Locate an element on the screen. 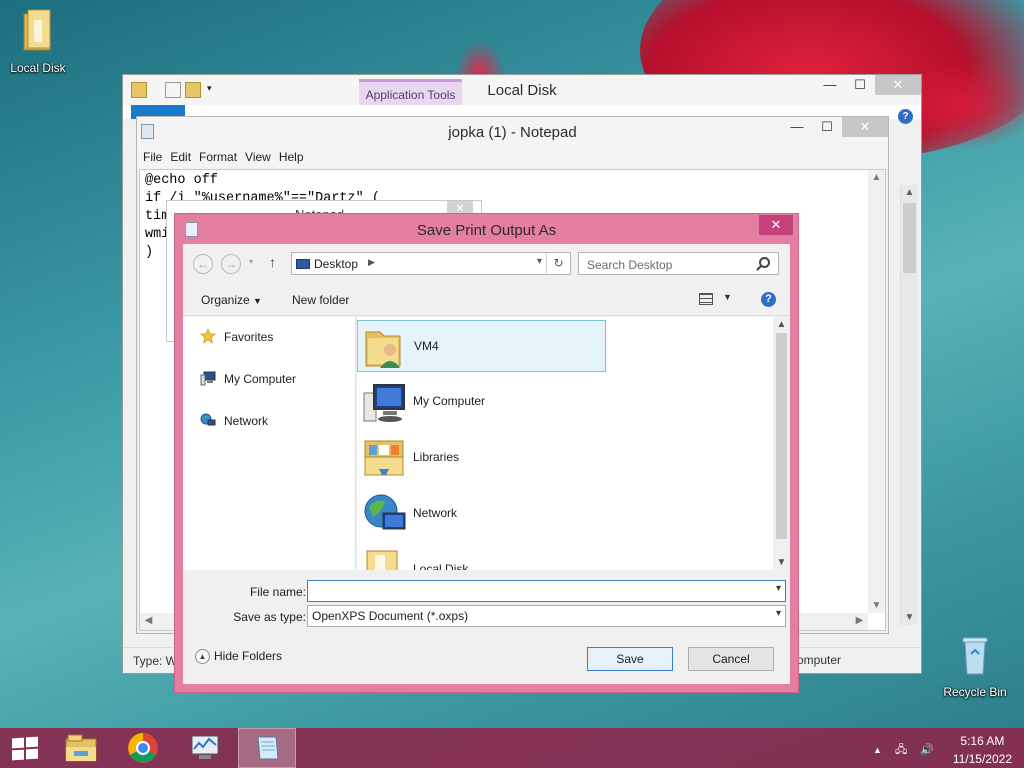  desktop-icon-local-disk: Local Disk is located at coordinates (38, 40).